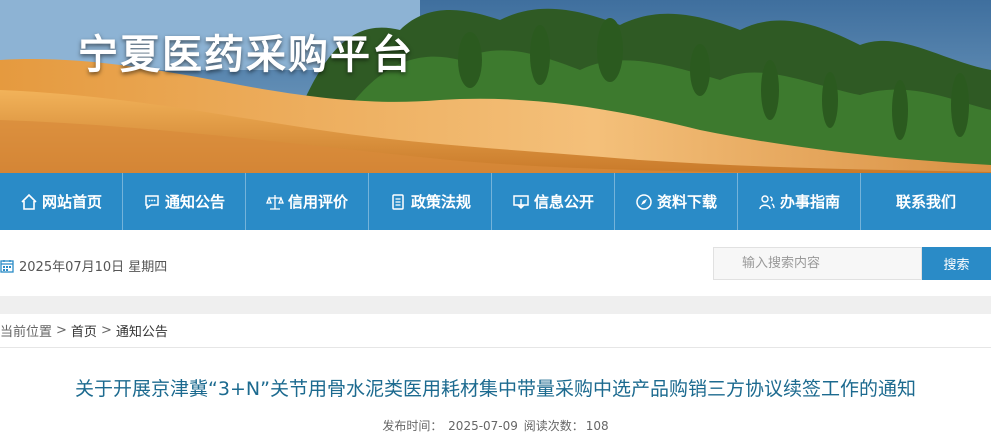  Describe the element at coordinates (495, 263) in the screenshot. I see `utility-bar: 2025年07月10日 星期四 搜索` at that location.